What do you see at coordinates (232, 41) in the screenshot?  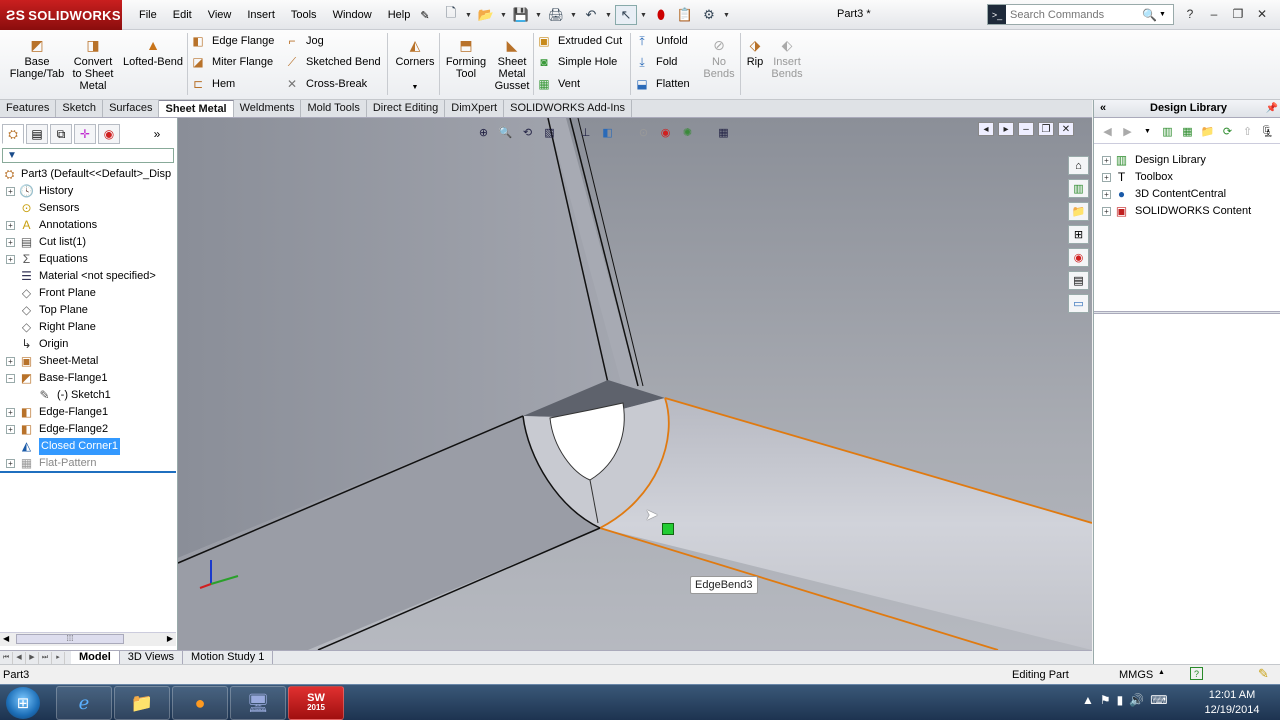 I see `edge-flange-button: ◧ Edge Flange` at bounding box center [232, 41].